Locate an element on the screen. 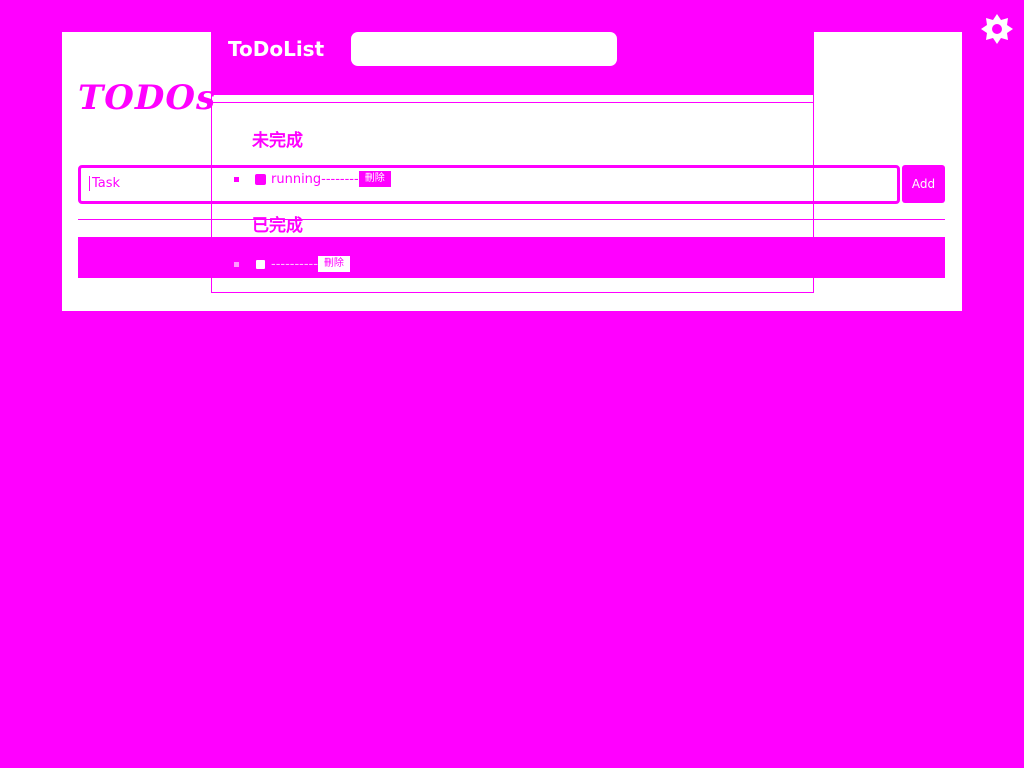 This screenshot has width=1024, height=768. todo-text: running-------- is located at coordinates (315, 179).